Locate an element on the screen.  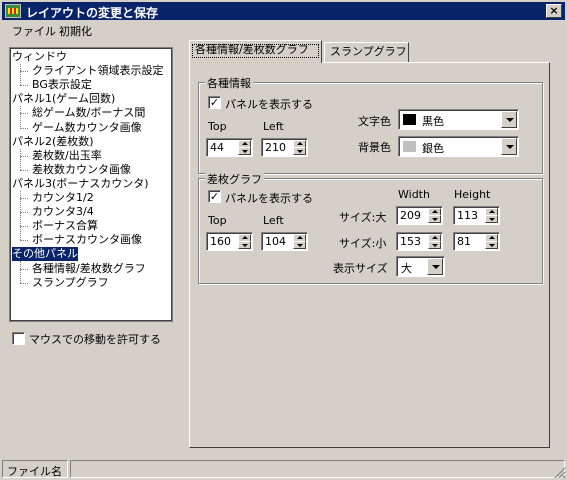
info-left-value: 210 is located at coordinates (275, 147).